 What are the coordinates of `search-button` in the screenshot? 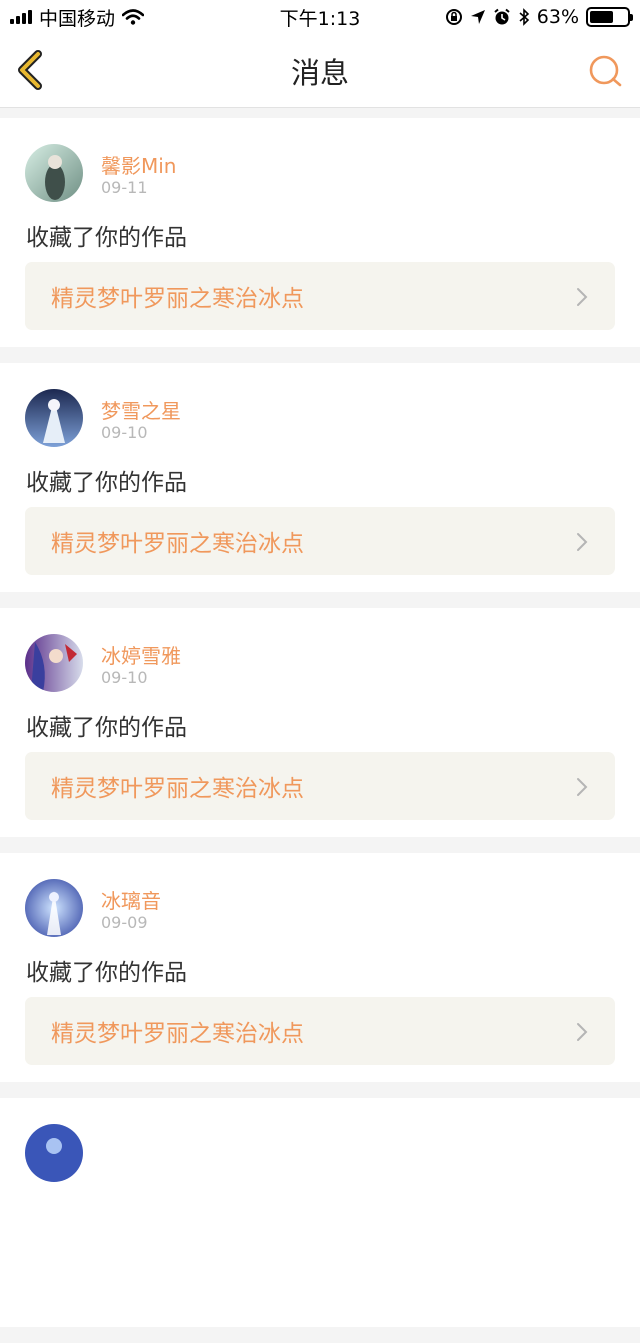 It's located at (606, 72).